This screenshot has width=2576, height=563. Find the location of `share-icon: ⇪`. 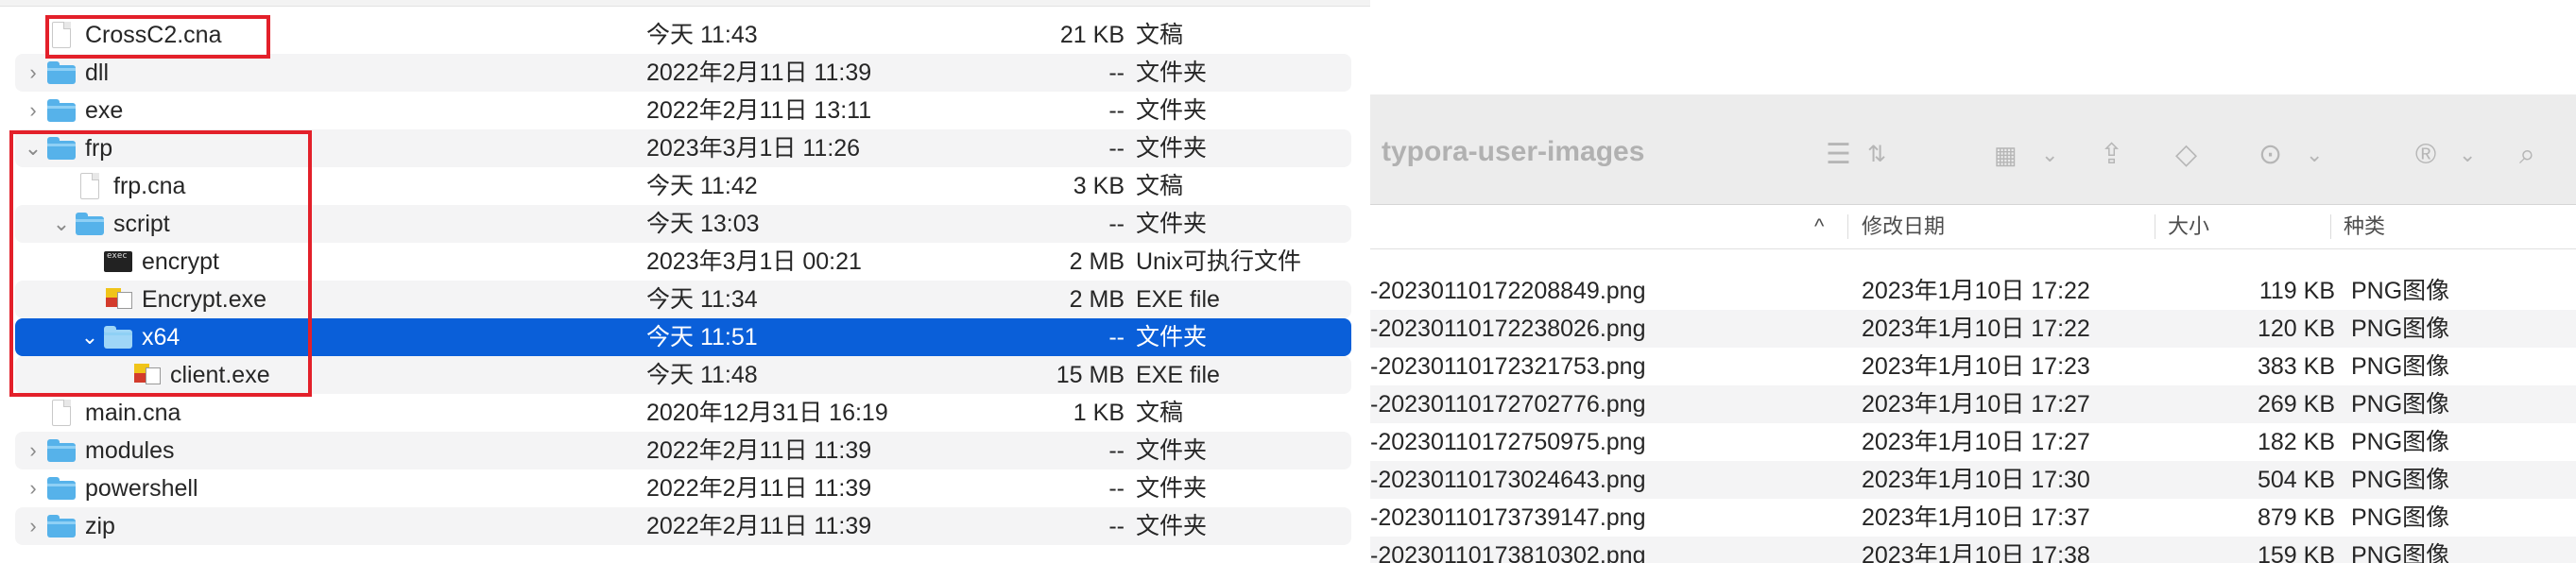

share-icon: ⇪ is located at coordinates (2111, 155).